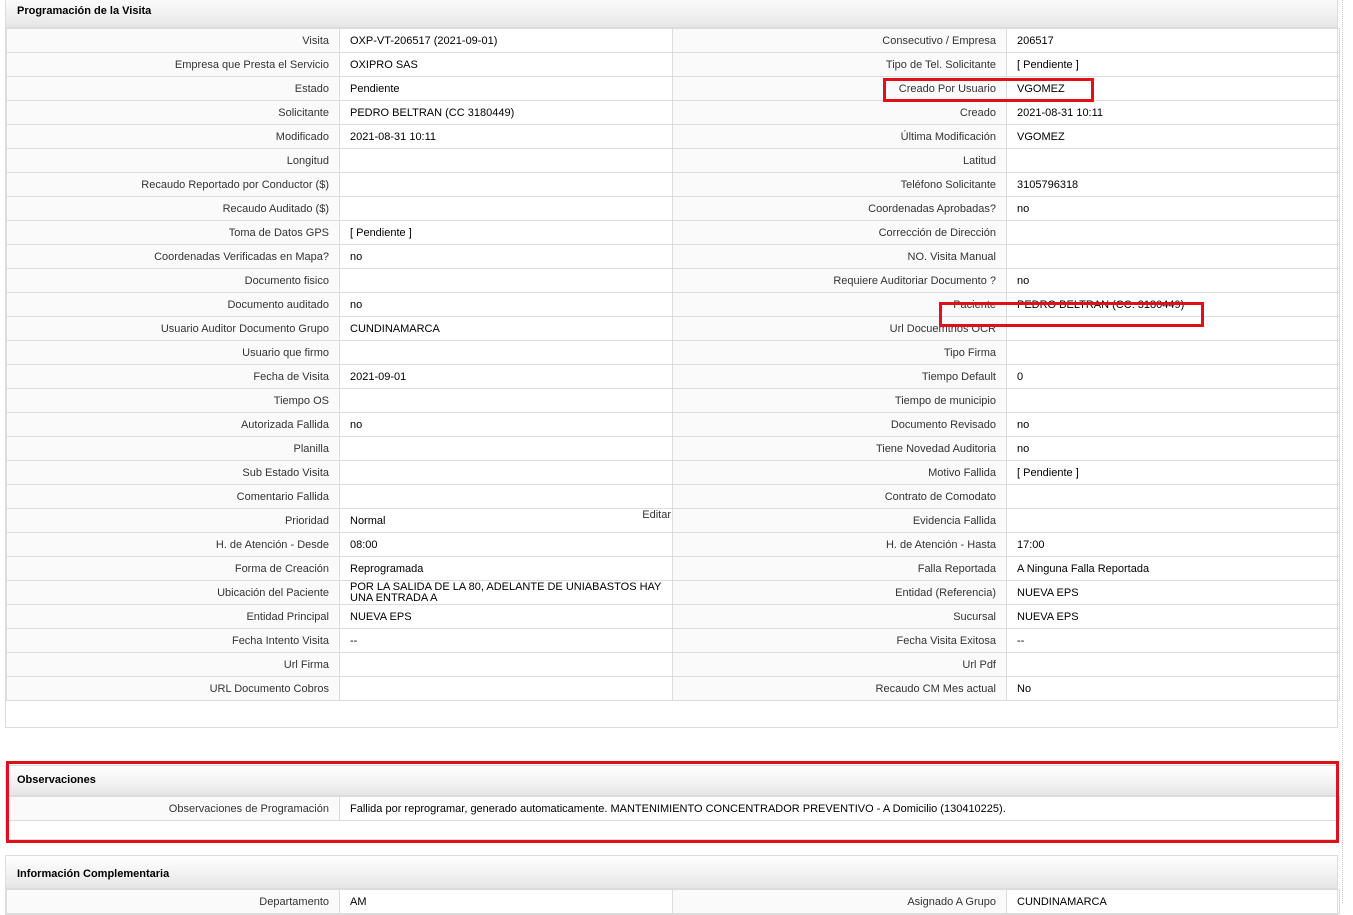 The height and width of the screenshot is (915, 1353). I want to click on field-label-text: Tiempo de municipio, so click(945, 400).